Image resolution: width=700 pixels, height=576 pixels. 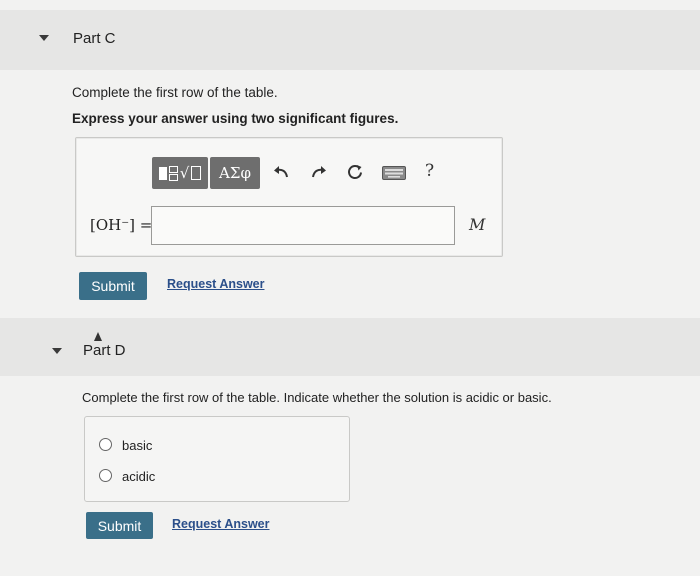 I want to click on keyboard-icon, so click(x=394, y=173).